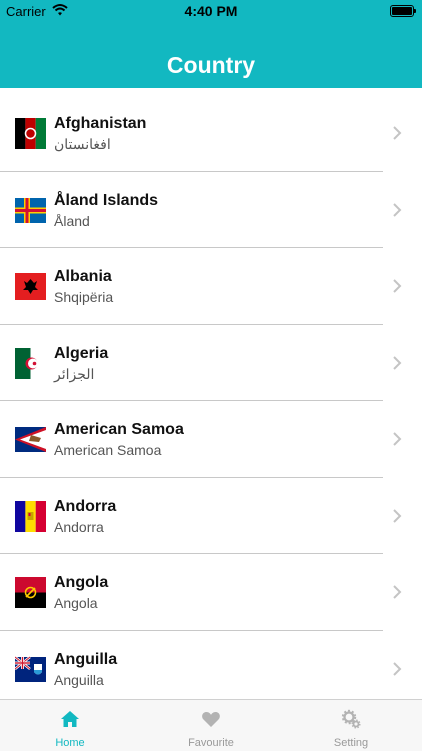 The height and width of the screenshot is (751, 422). I want to click on tab-home: Home, so click(70, 725).